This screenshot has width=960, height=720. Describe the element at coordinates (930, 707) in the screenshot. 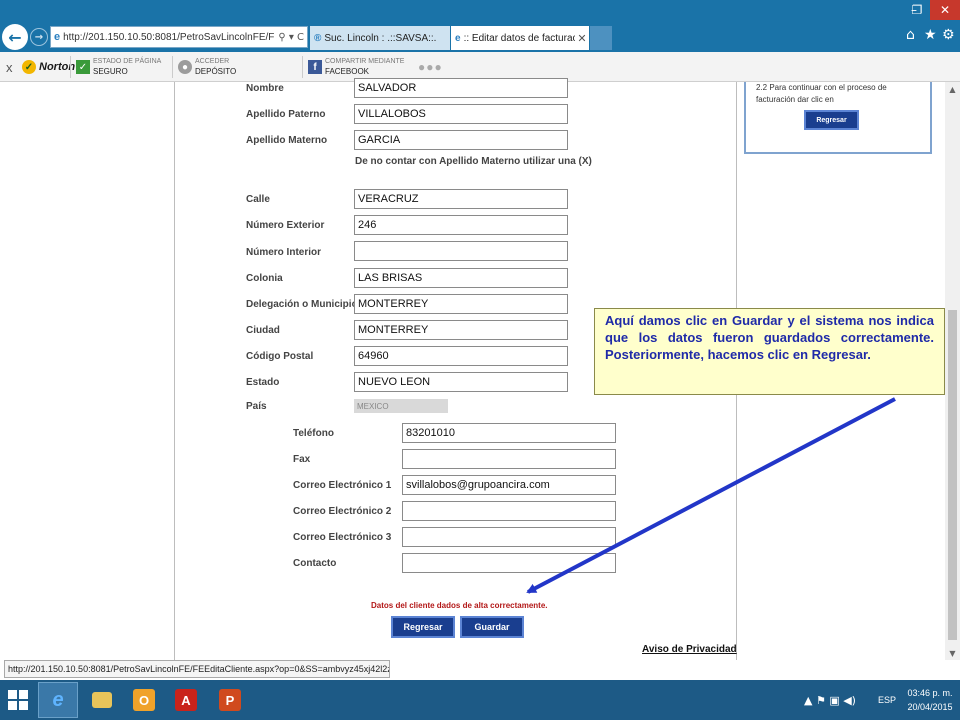

I see `clock-date: 20/04/2015` at that location.